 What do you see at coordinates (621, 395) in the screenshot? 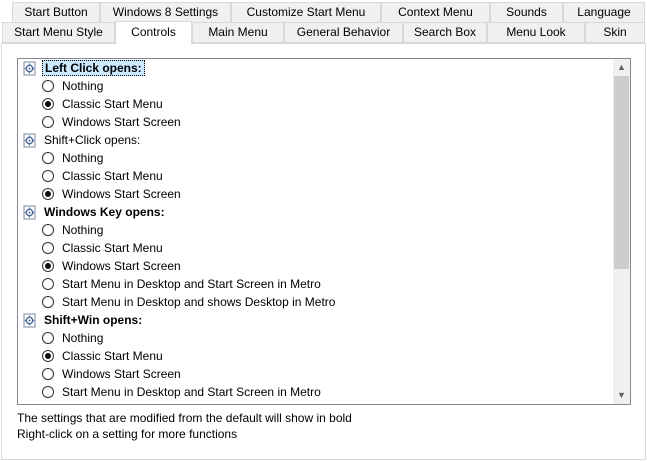
I see `scroll-down-arrow-icon: ▼` at bounding box center [621, 395].